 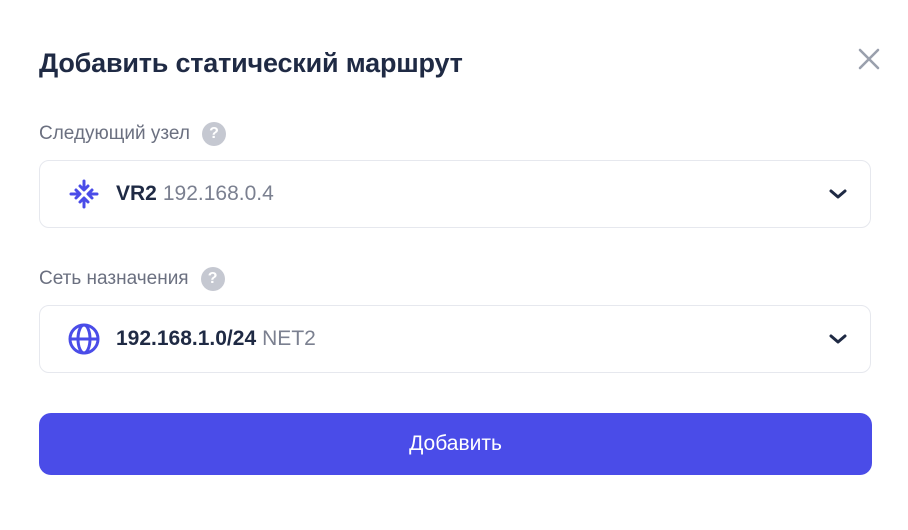 What do you see at coordinates (186, 338) in the screenshot?
I see `destination-cidr: 192.168.1.0/24` at bounding box center [186, 338].